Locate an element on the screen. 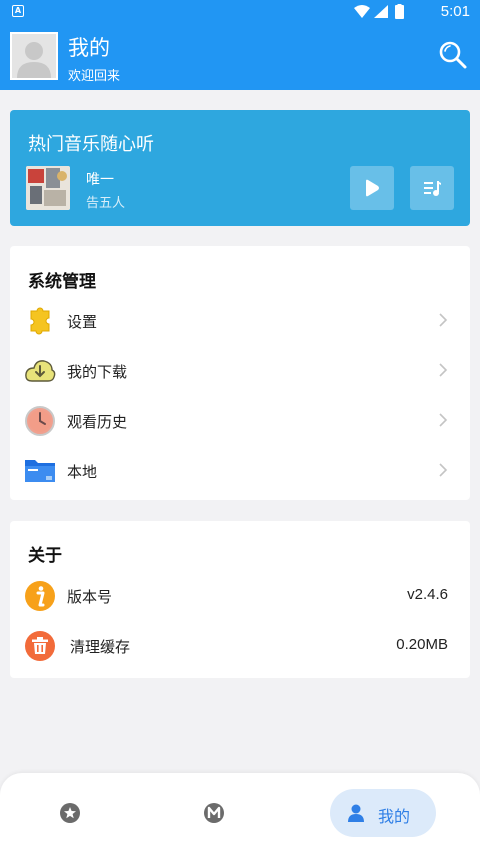  welcome-subtitle: 欢迎回来 is located at coordinates (94, 76).